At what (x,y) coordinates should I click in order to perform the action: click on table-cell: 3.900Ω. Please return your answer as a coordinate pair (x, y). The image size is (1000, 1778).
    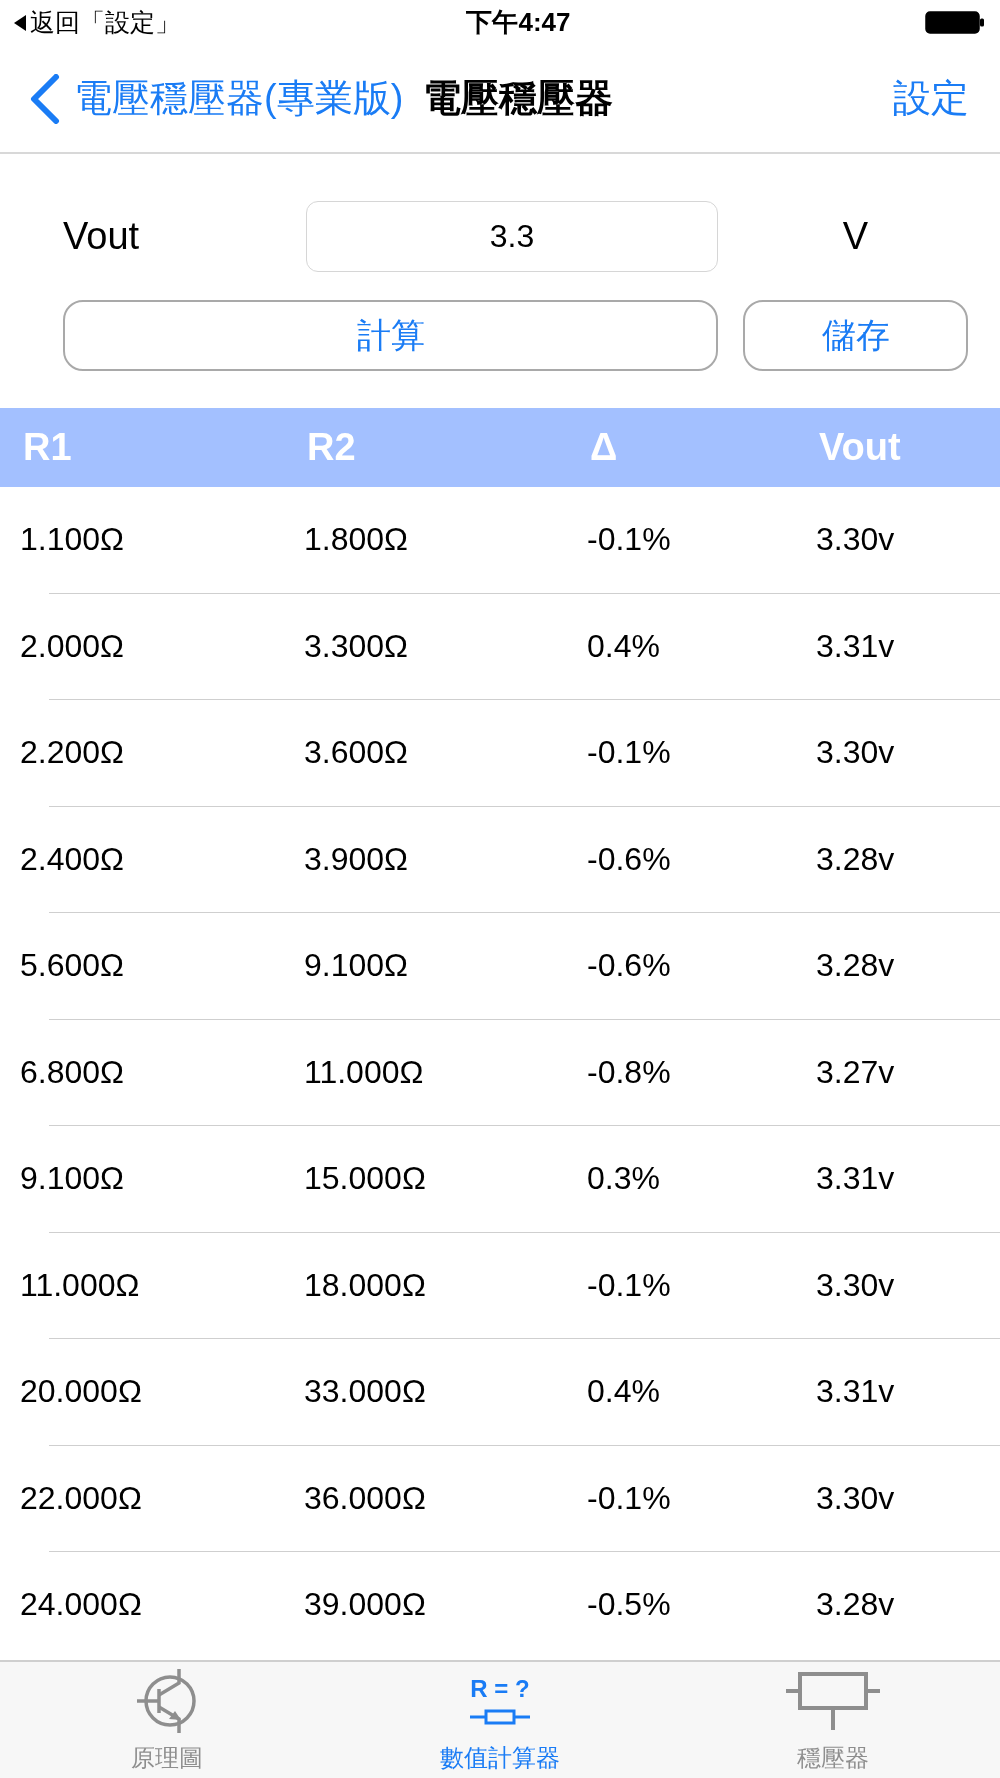
    Looking at the image, I should click on (356, 859).